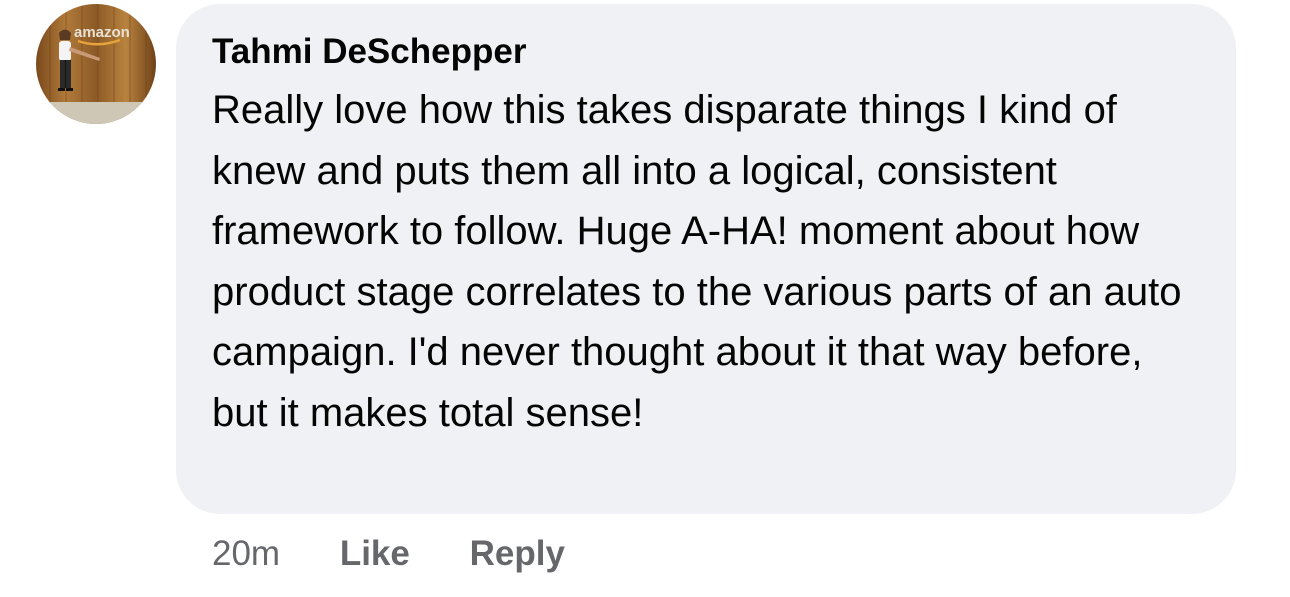 This screenshot has height=597, width=1290. Describe the element at coordinates (102, 32) in the screenshot. I see `amazon-logo: amazon` at that location.